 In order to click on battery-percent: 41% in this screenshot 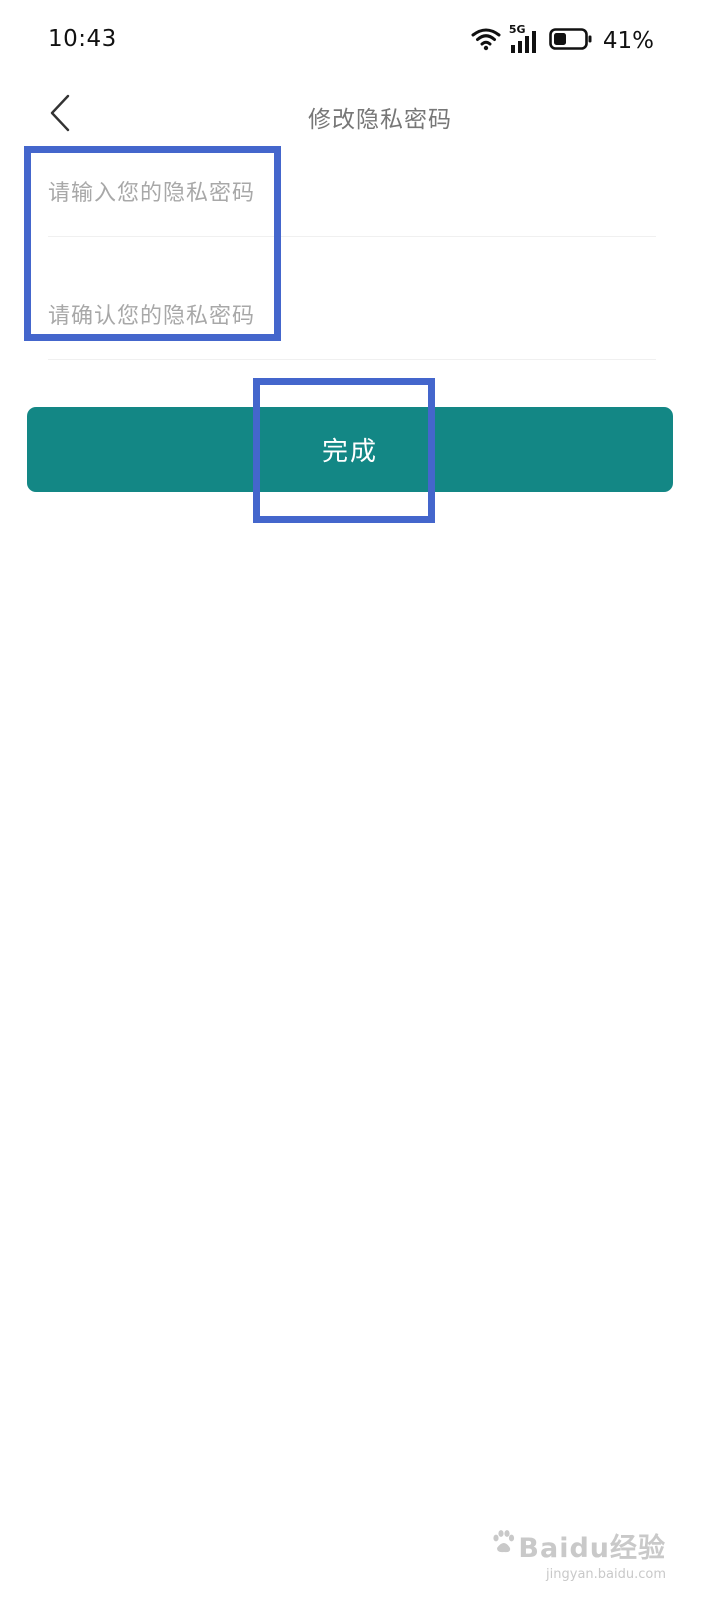, I will do `click(628, 41)`.